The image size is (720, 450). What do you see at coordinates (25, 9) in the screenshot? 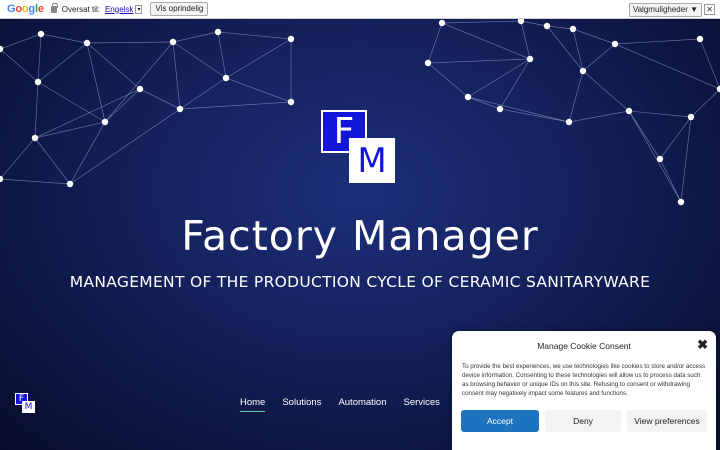
I see `google-logo: Google` at bounding box center [25, 9].